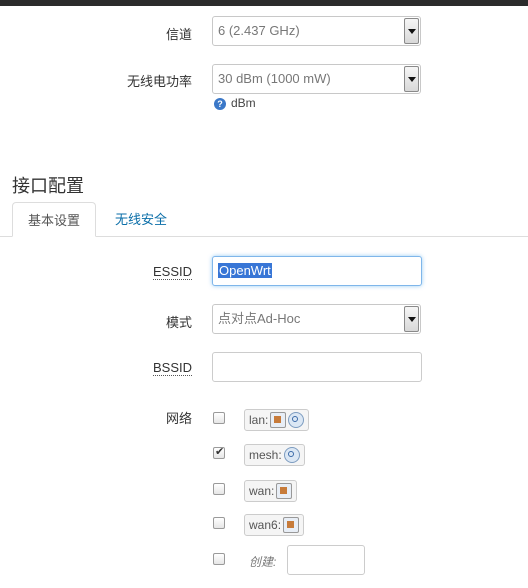 Image resolution: width=528 pixels, height=588 pixels. What do you see at coordinates (259, 420) in the screenshot?
I see `network-name-lan: lan:` at bounding box center [259, 420].